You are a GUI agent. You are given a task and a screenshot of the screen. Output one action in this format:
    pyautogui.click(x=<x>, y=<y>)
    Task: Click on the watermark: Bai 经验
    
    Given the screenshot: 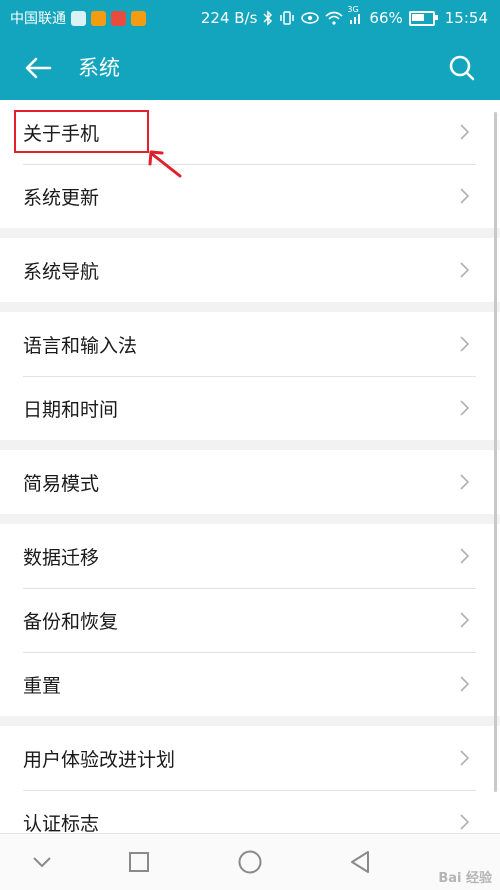 What is the action you would take?
    pyautogui.click(x=465, y=878)
    